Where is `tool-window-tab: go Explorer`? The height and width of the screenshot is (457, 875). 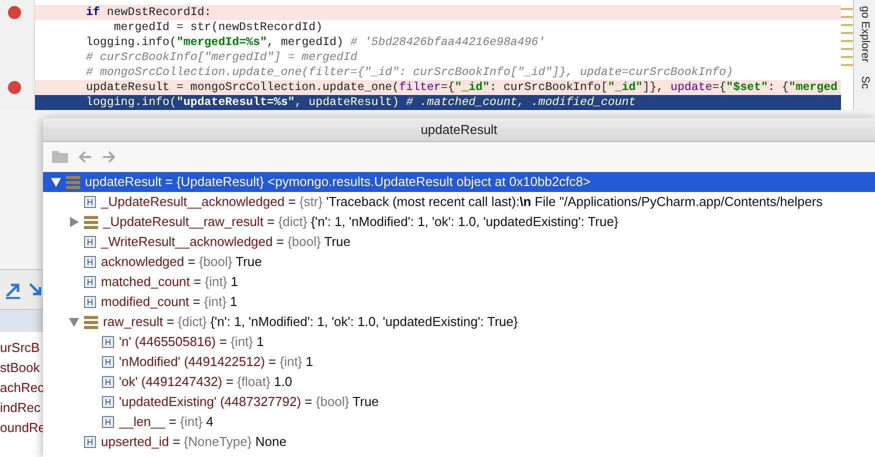 tool-window-tab: go Explorer is located at coordinates (864, 34).